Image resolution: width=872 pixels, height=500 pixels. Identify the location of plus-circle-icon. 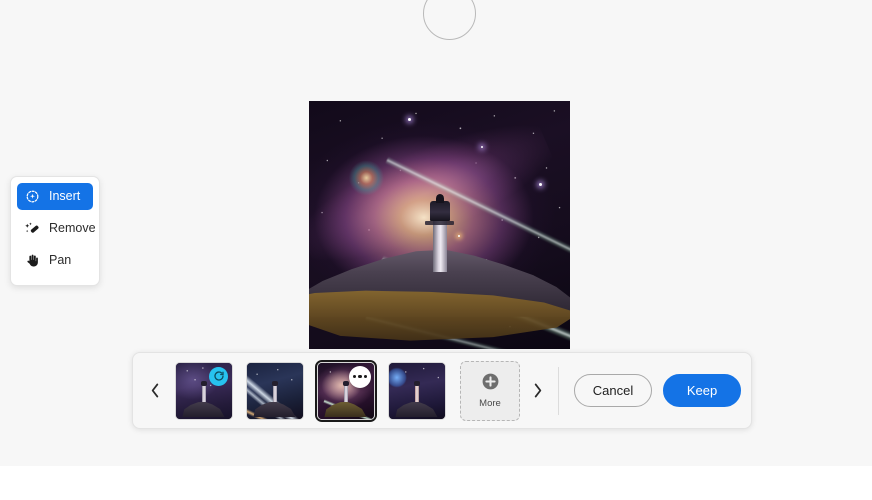
(490, 384).